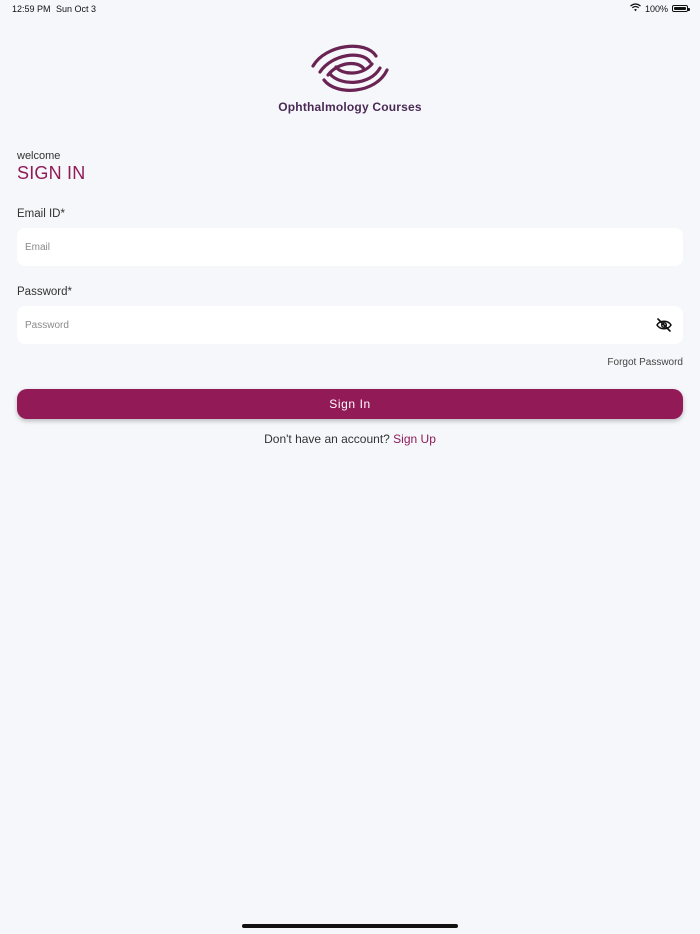  What do you see at coordinates (51, 173) in the screenshot?
I see `page-title: SIGN IN` at bounding box center [51, 173].